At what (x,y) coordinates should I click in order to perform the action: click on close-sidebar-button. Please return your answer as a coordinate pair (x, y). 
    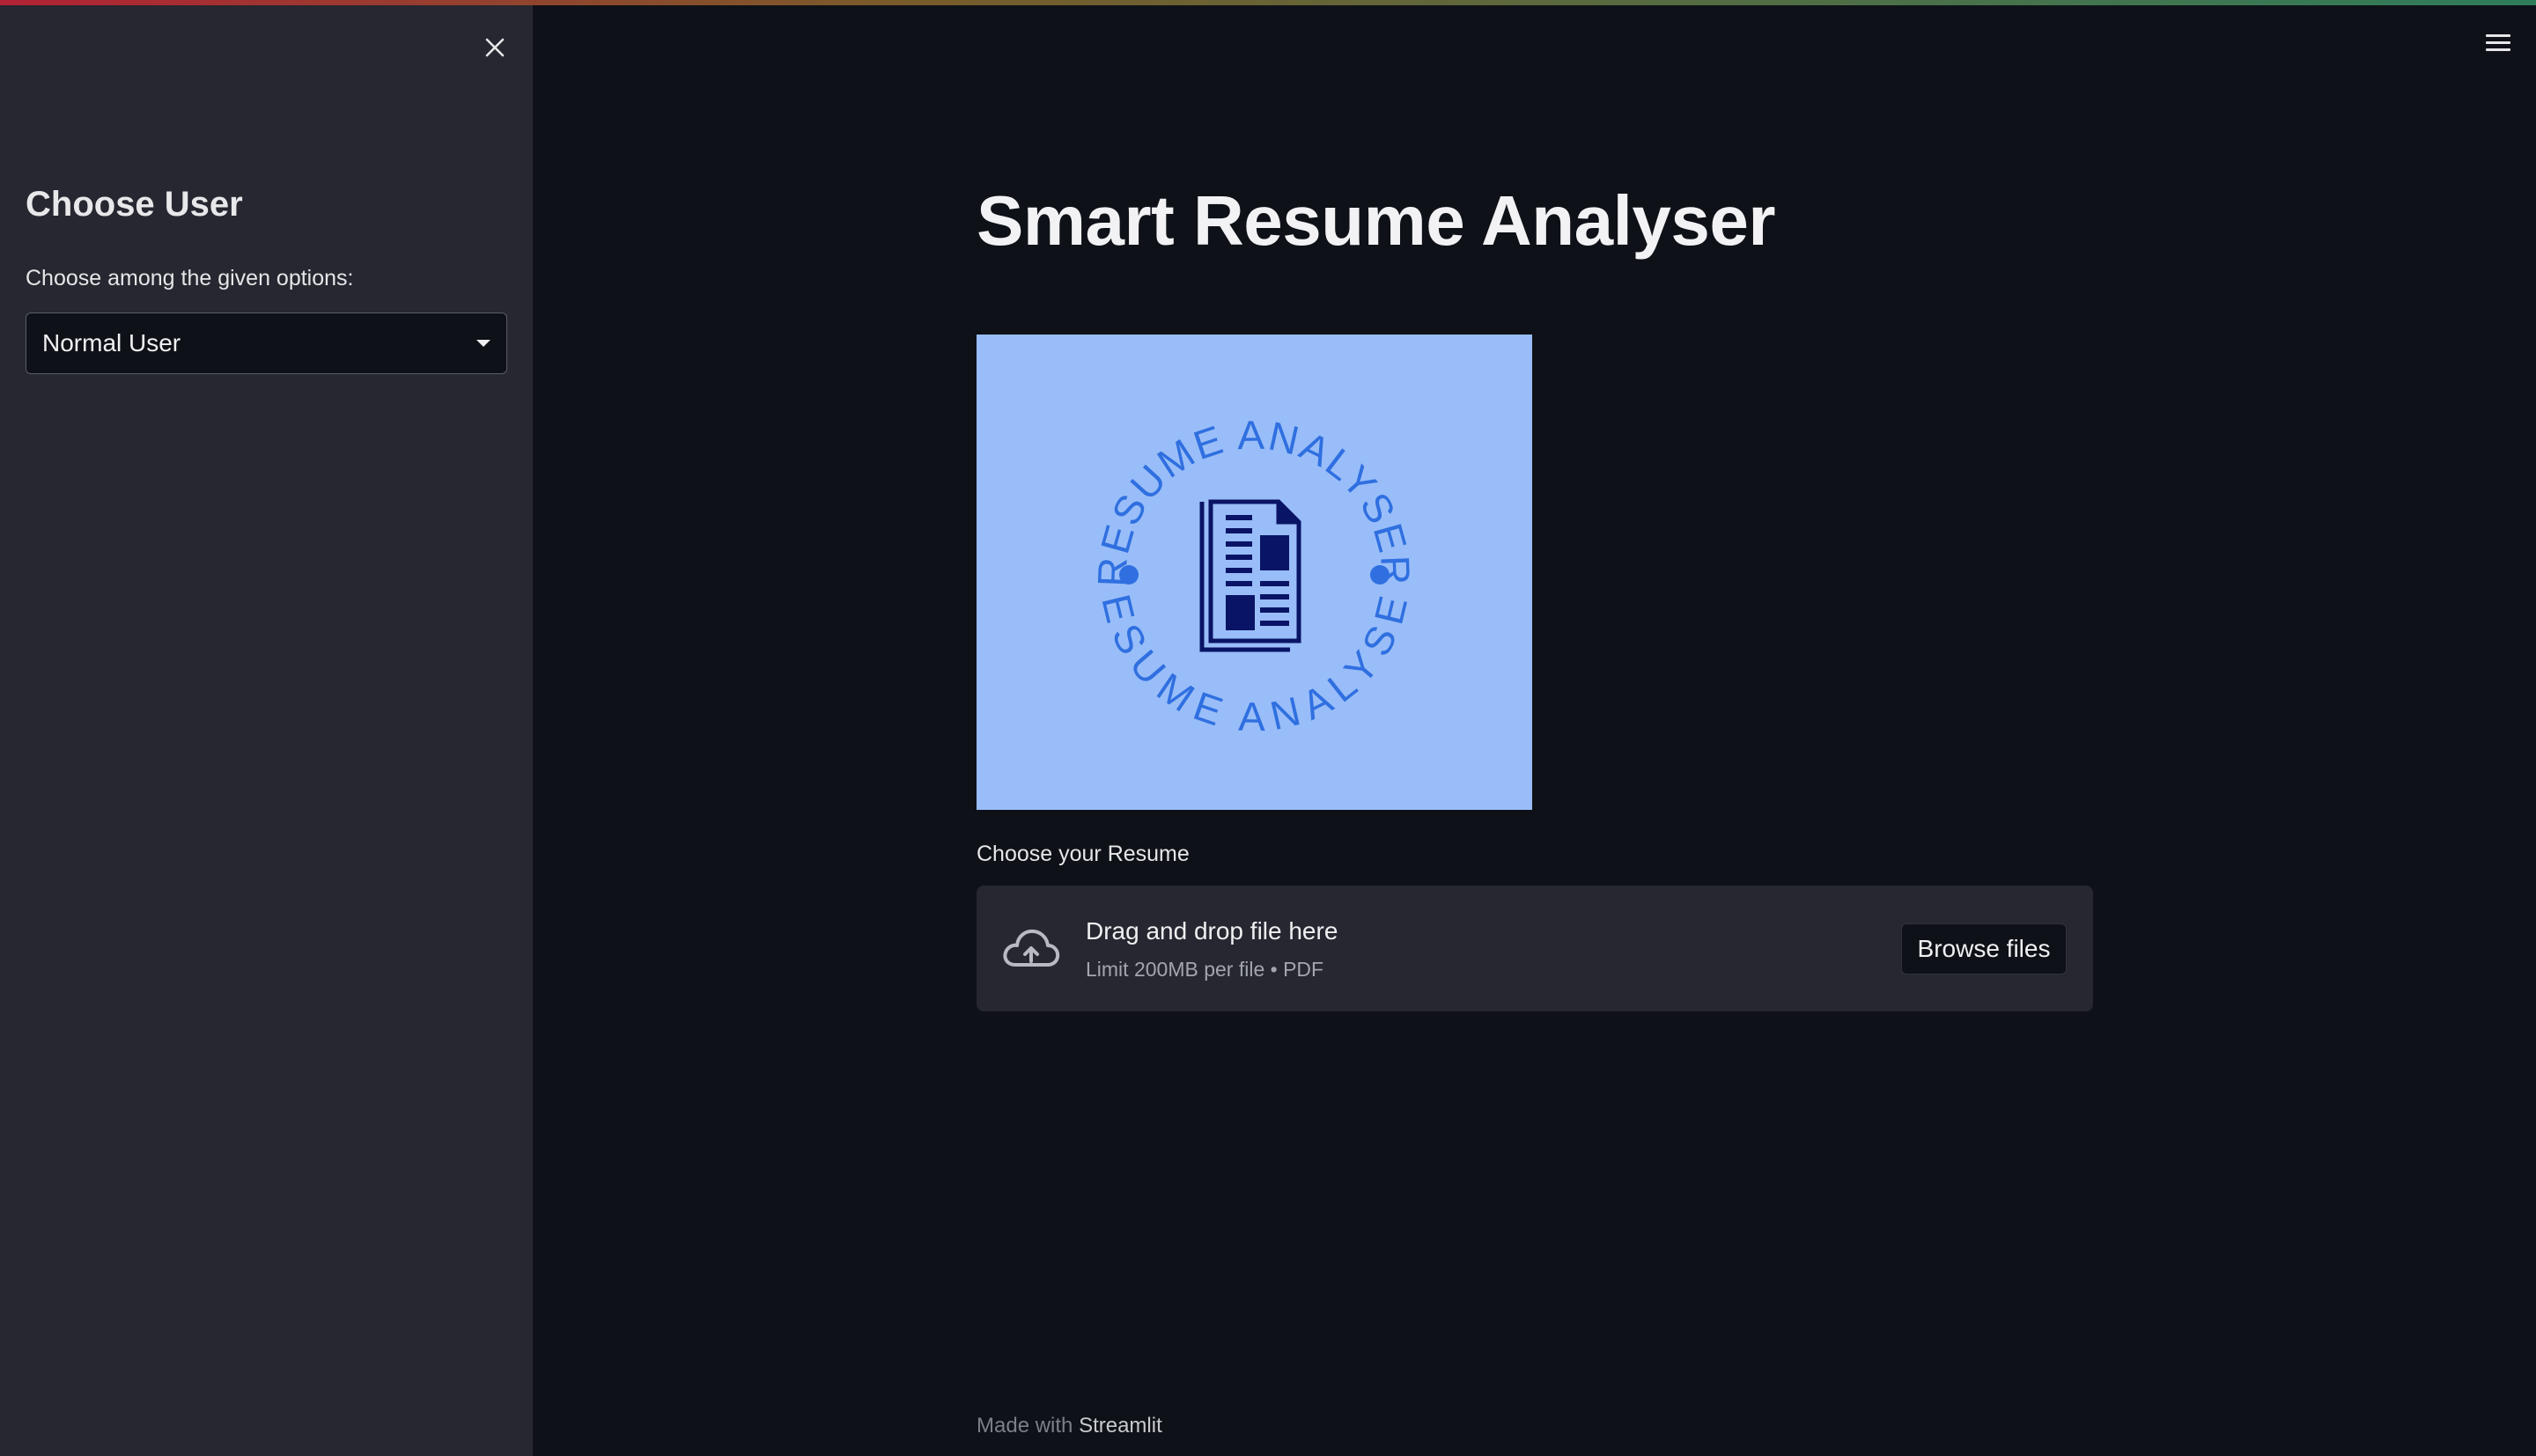
    Looking at the image, I should click on (495, 47).